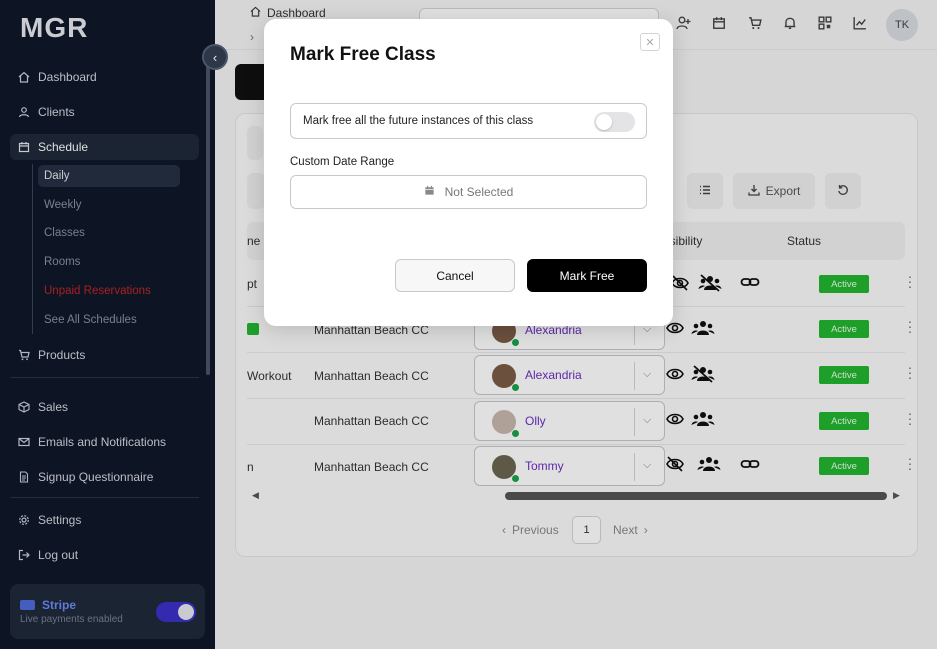 The width and height of the screenshot is (937, 649). Describe the element at coordinates (455, 275) in the screenshot. I see `cancel-button: Cancel` at that location.